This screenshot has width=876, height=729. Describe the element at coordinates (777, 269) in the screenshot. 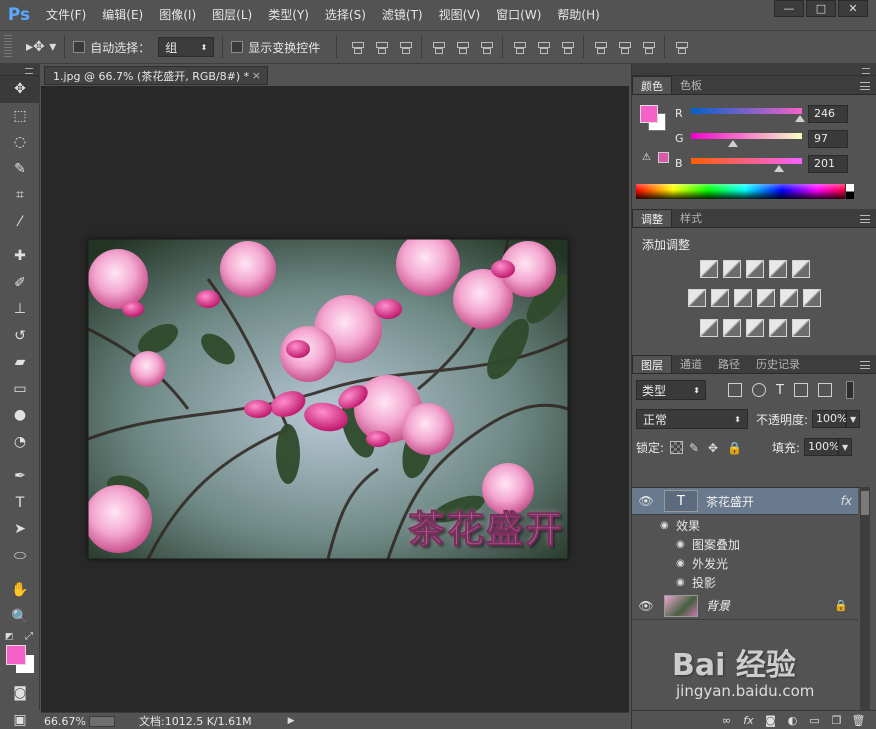

I see `exposure-icon` at that location.